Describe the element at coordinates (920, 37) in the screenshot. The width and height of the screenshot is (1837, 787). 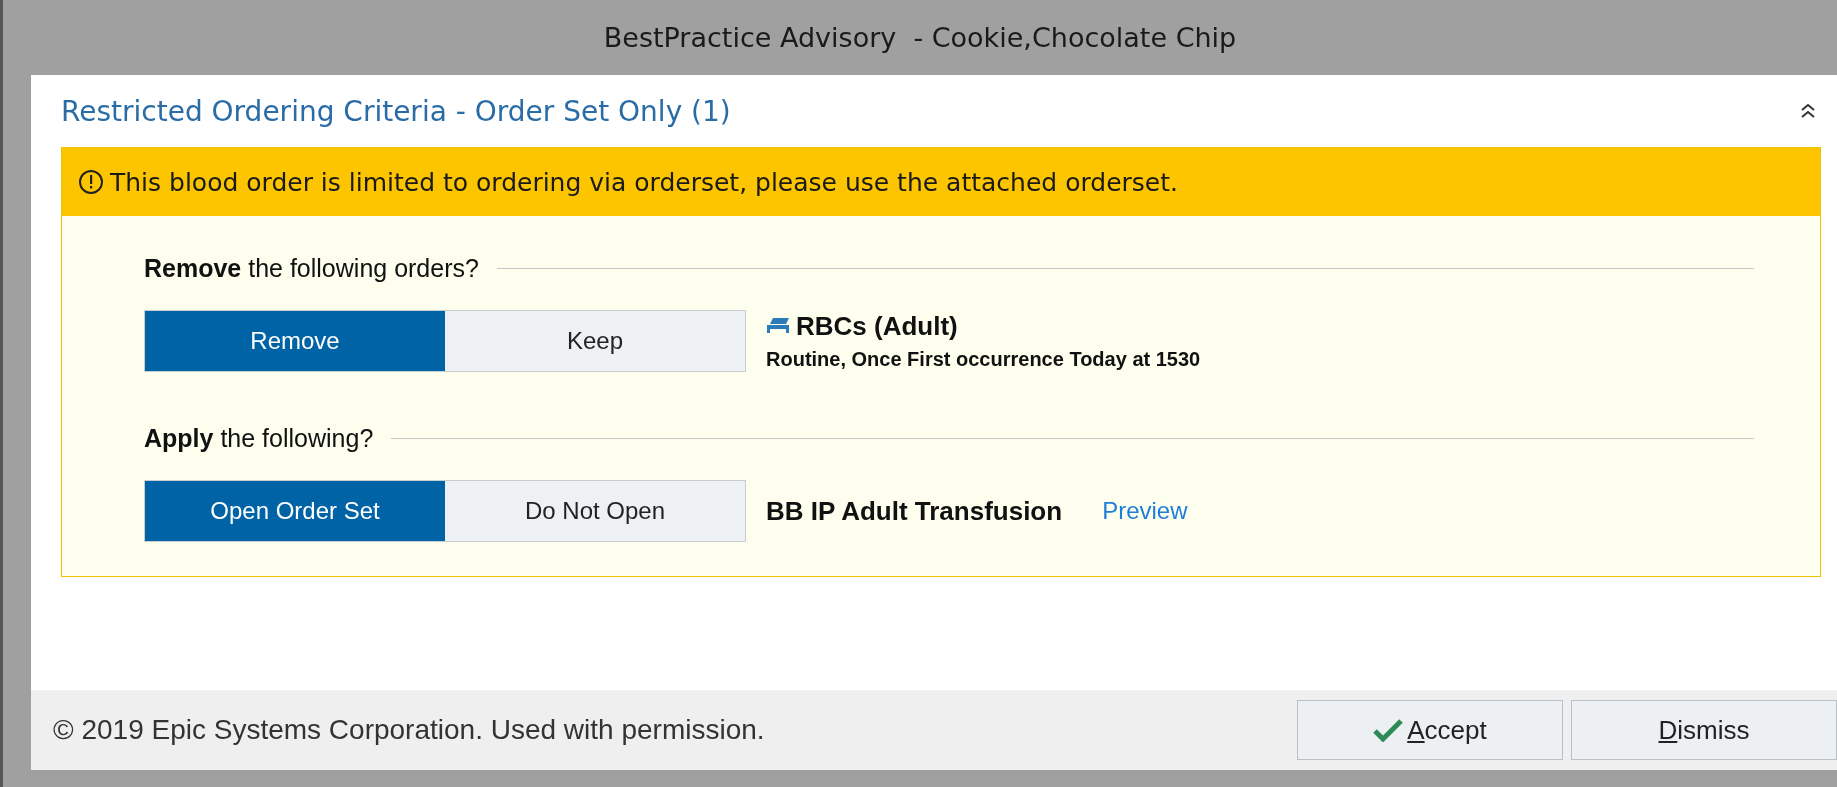
I see `window-title: BestPractice Advisory - Cookie,Chocolate Chip` at that location.